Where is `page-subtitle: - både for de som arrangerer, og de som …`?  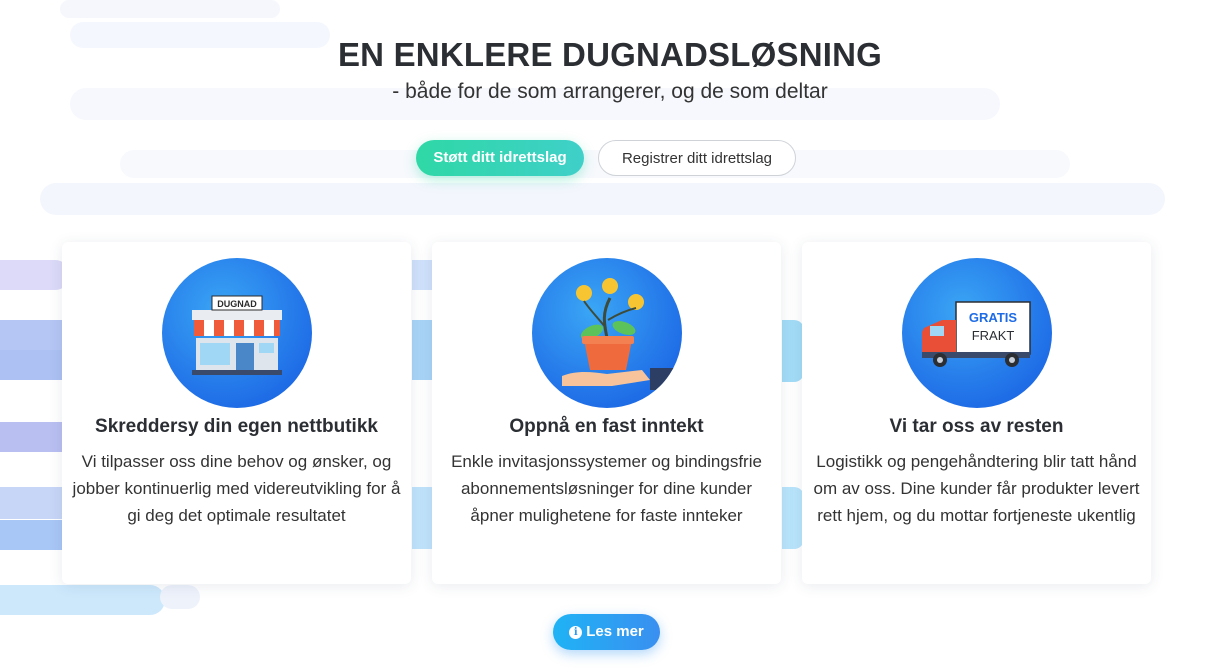
page-subtitle: - både for de som arrangerer, og de som … is located at coordinates (610, 91).